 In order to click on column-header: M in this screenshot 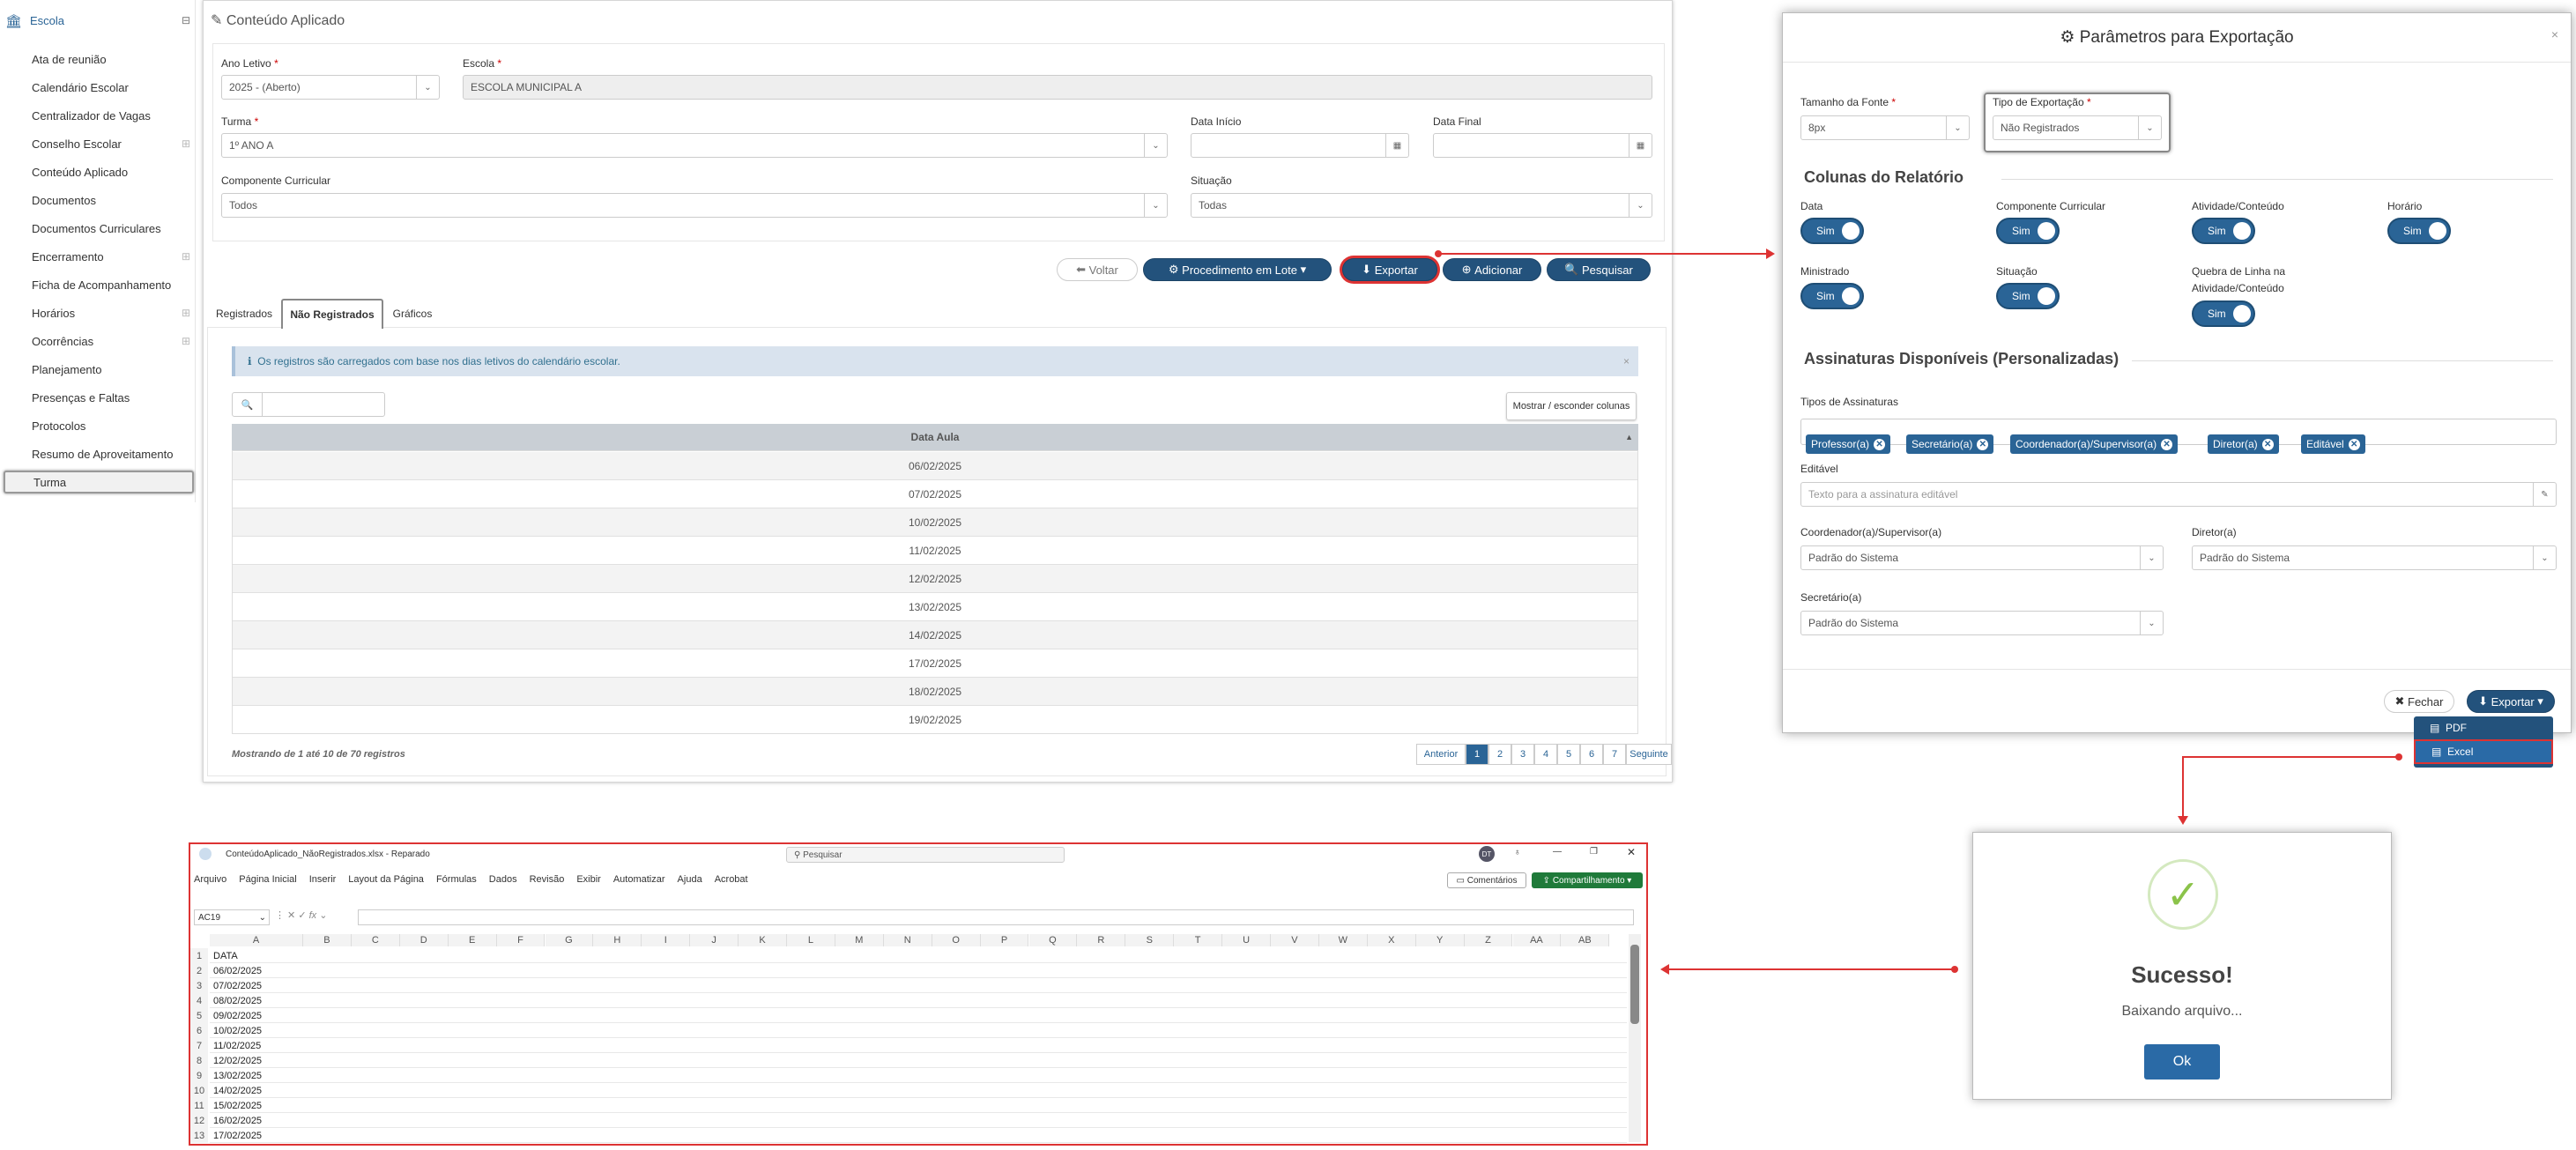, I will do `click(859, 940)`.